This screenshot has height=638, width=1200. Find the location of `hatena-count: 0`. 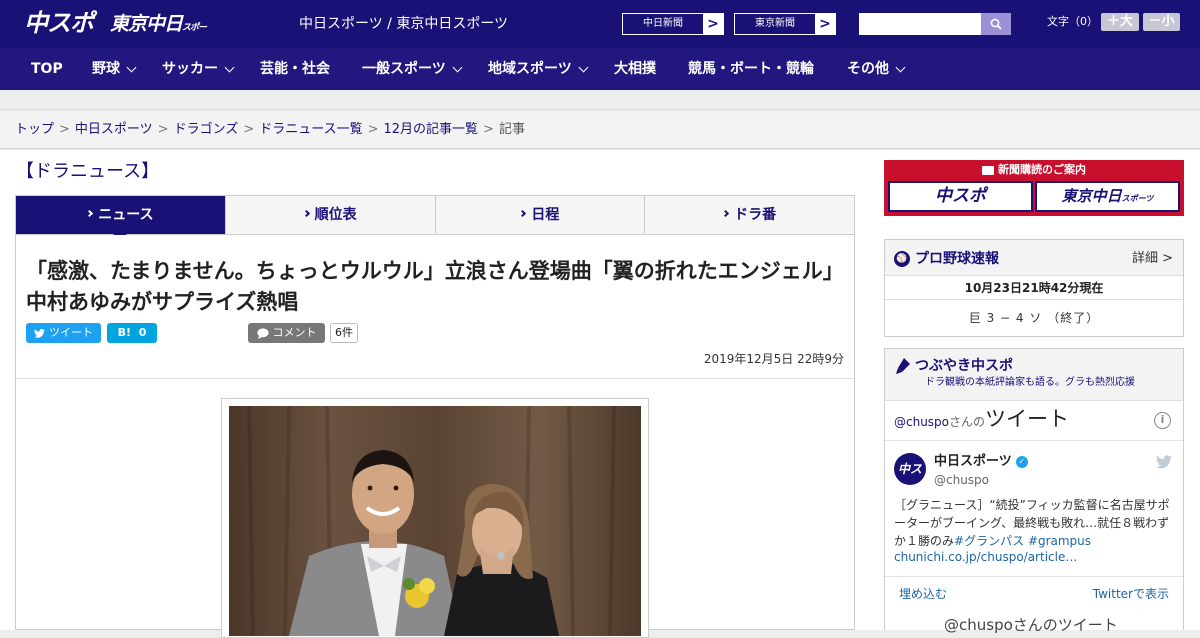

hatena-count: 0 is located at coordinates (142, 332).